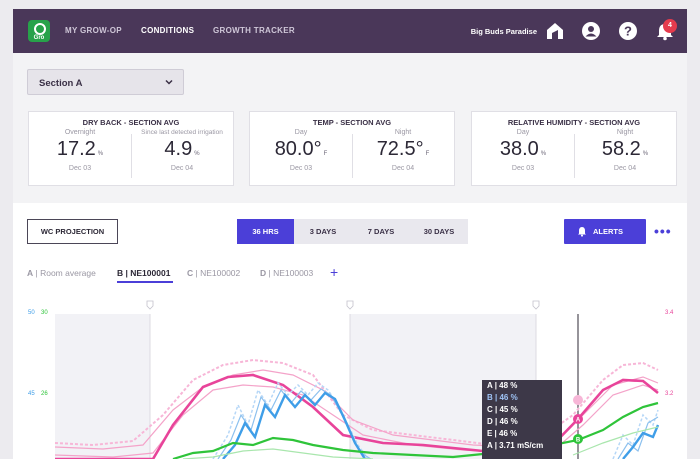 The height and width of the screenshot is (459, 700). Describe the element at coordinates (39, 38) in the screenshot. I see `logo-text: Gro` at that location.